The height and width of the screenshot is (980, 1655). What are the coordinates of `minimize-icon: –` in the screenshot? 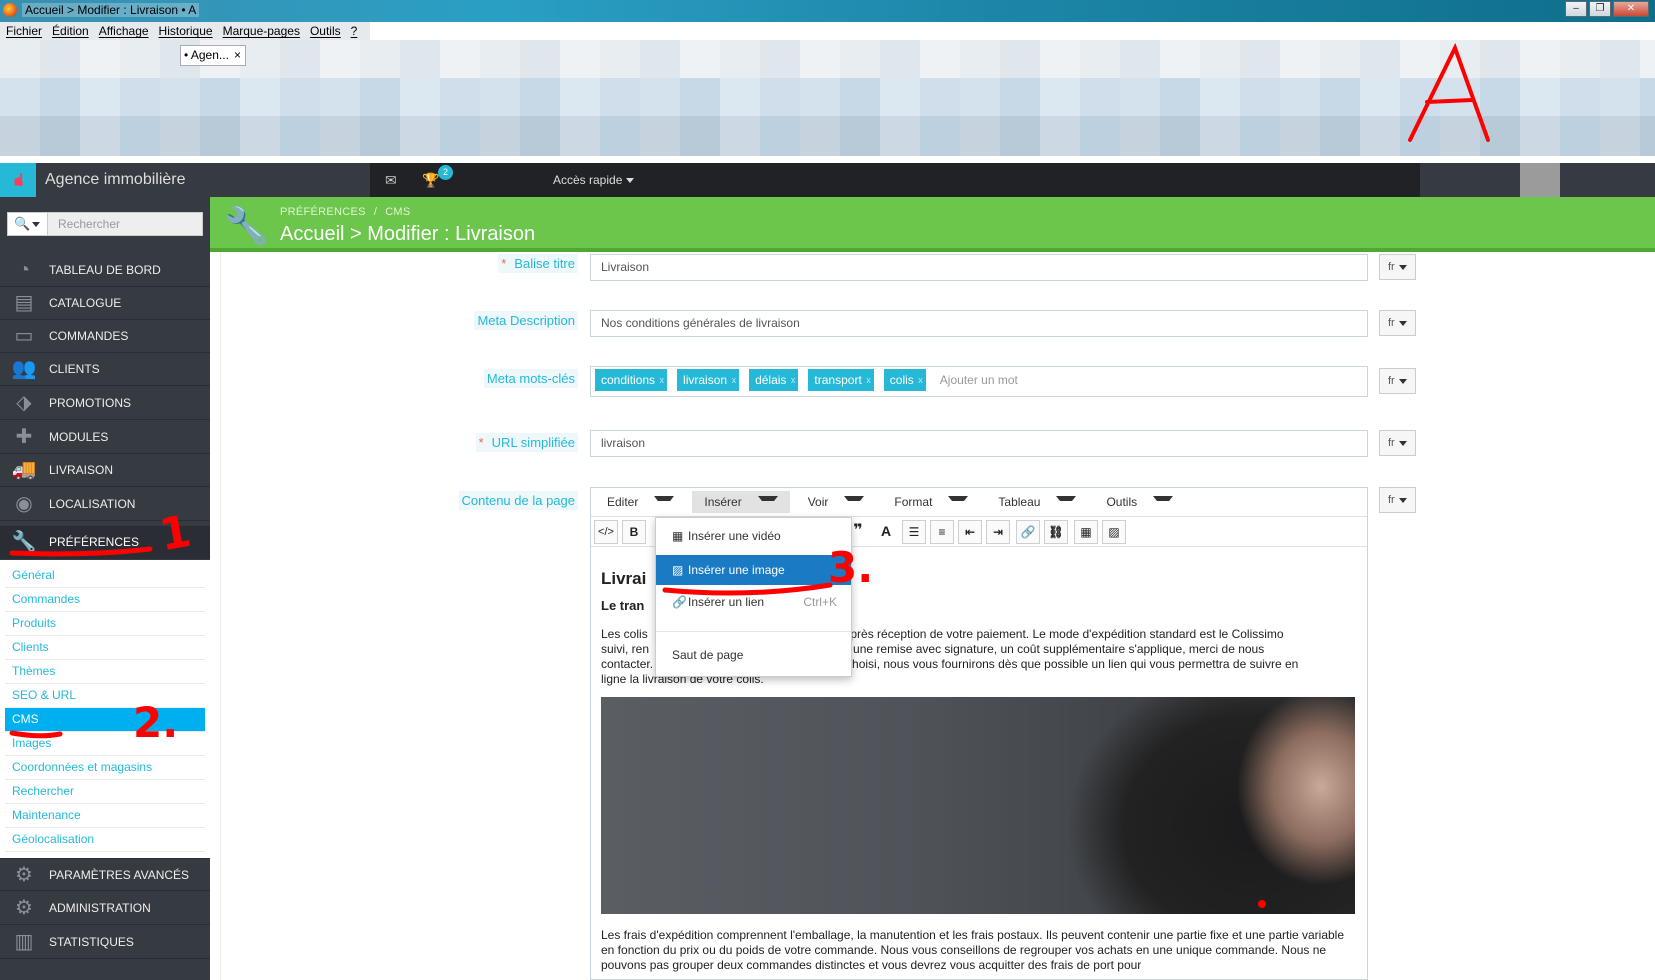 It's located at (1576, 9).